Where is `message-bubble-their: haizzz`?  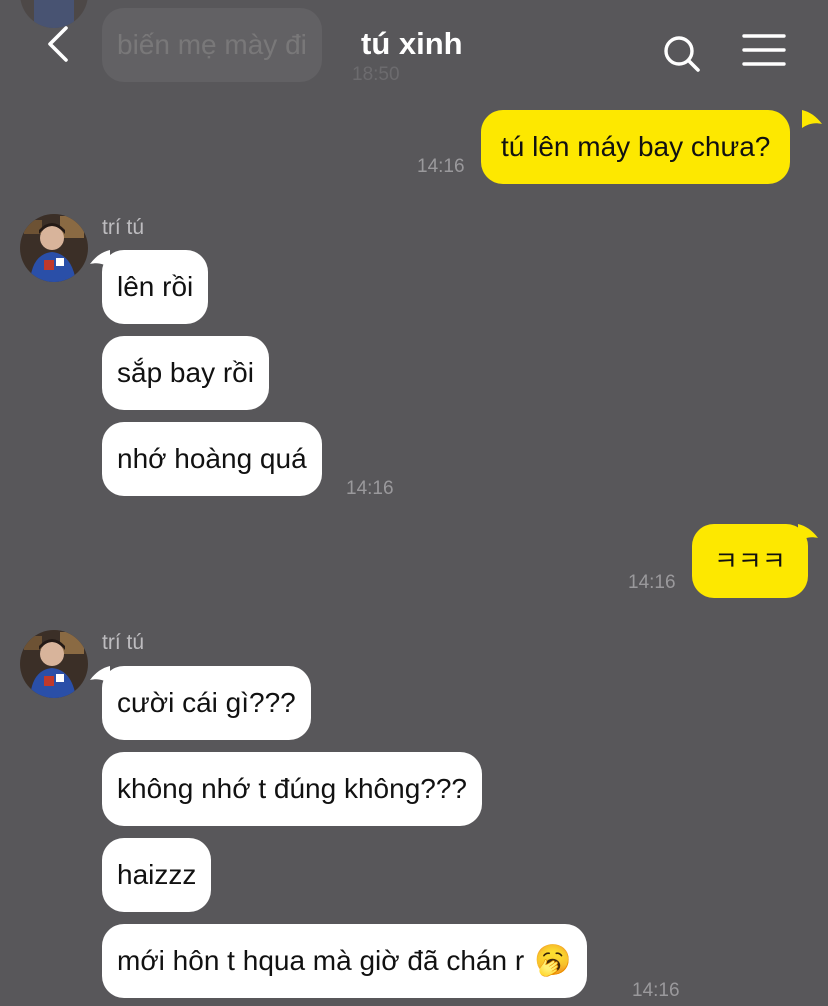
message-bubble-their: haizzz is located at coordinates (157, 875).